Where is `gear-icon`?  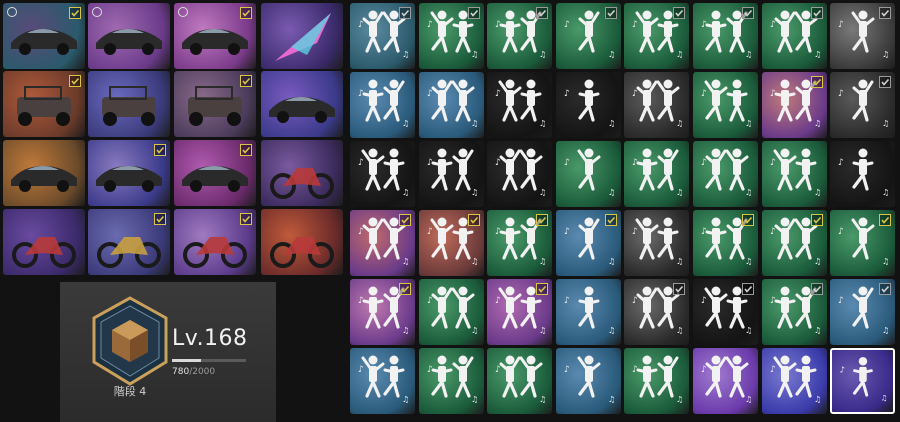
gear-icon is located at coordinates (97, 12).